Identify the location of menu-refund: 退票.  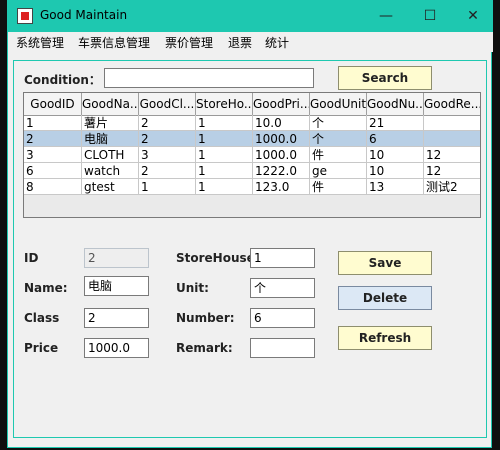
(240, 42).